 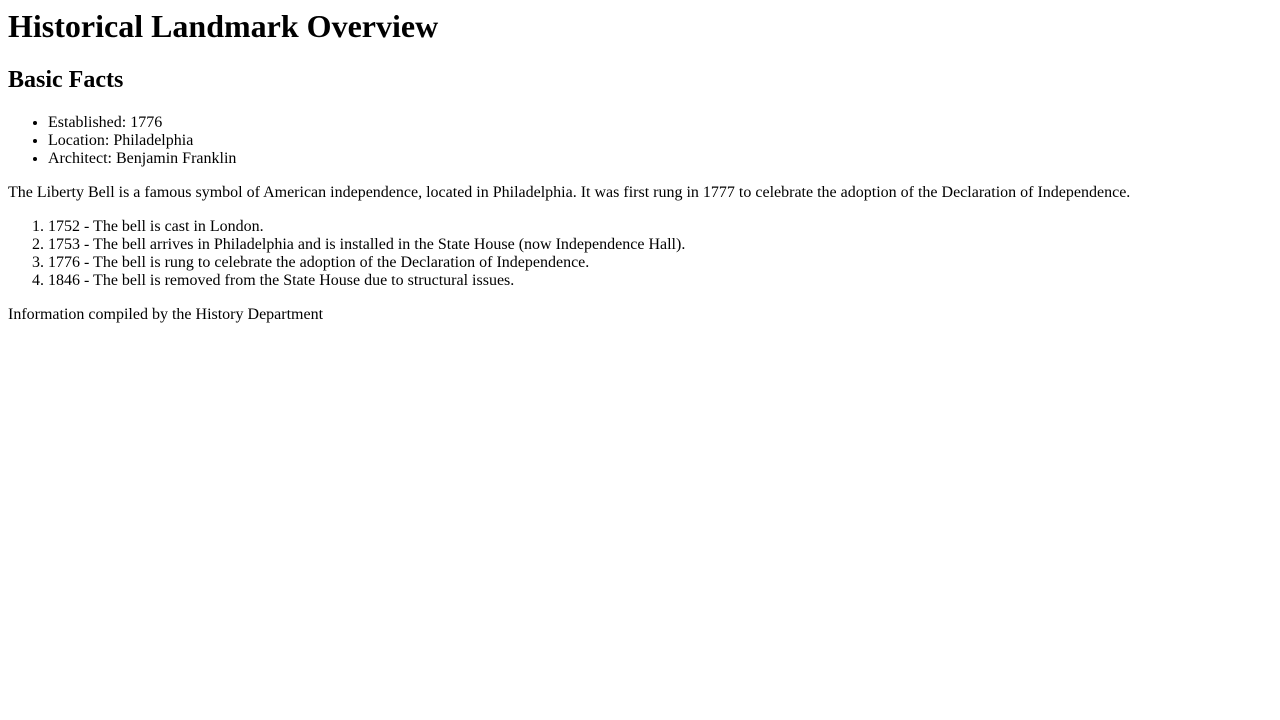 What do you see at coordinates (223, 26) in the screenshot?
I see `page-title: Historical Landmark Overview` at bounding box center [223, 26].